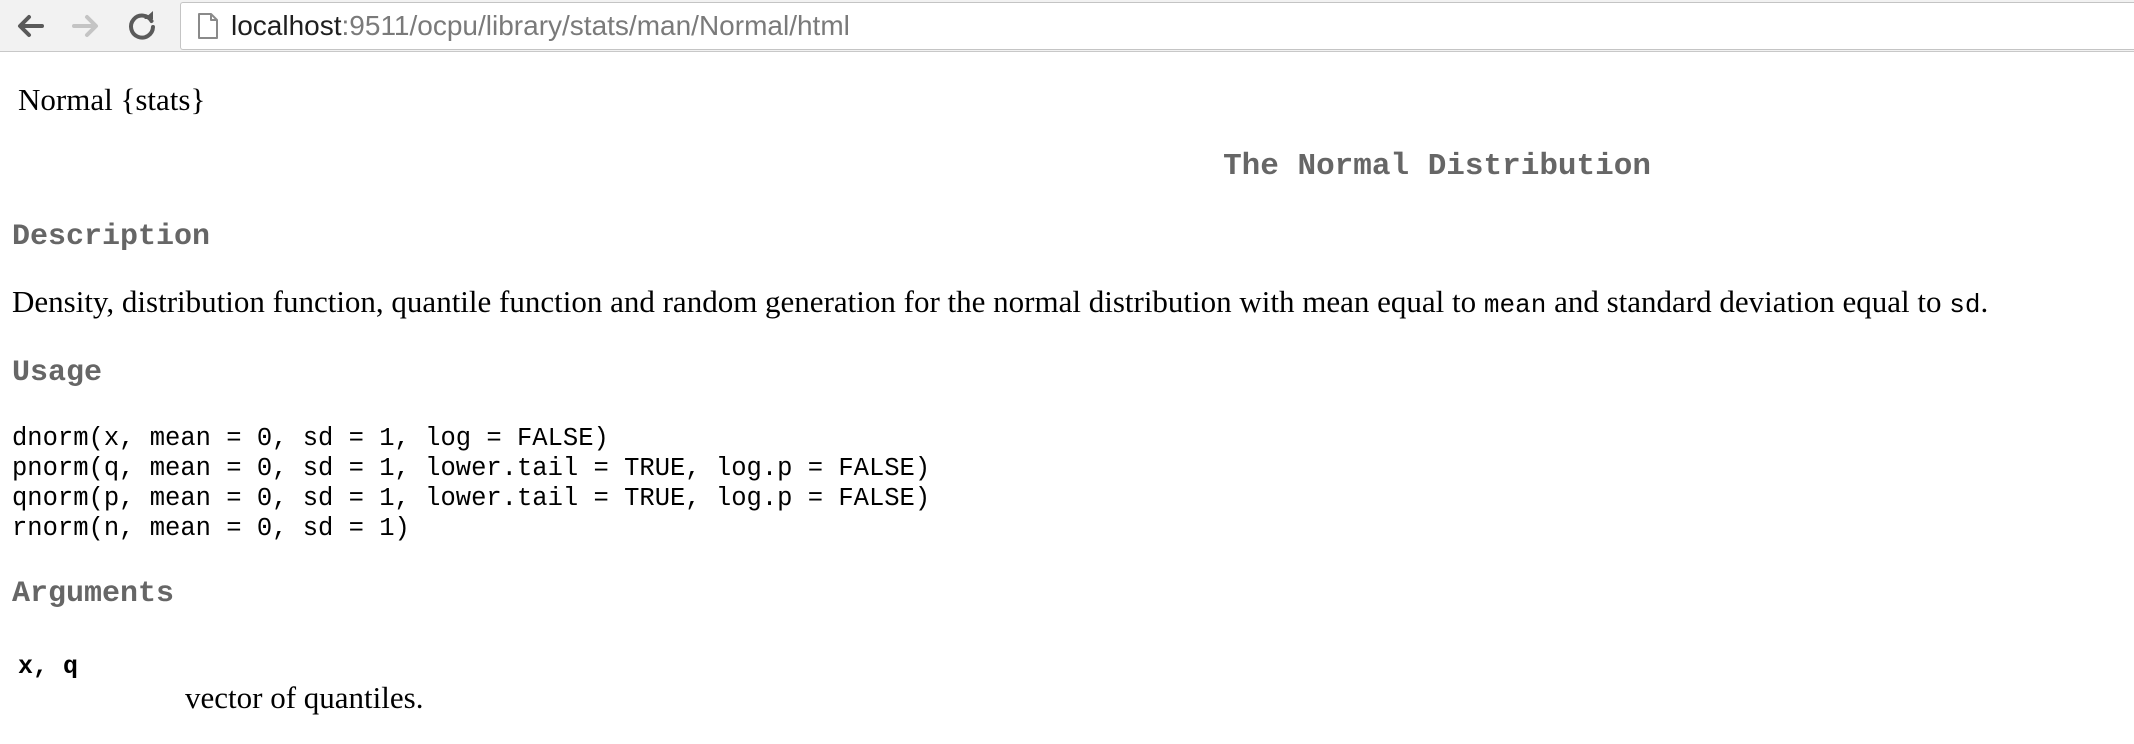 Image resolution: width=2134 pixels, height=744 pixels. I want to click on description-part-3: ., so click(1984, 301).